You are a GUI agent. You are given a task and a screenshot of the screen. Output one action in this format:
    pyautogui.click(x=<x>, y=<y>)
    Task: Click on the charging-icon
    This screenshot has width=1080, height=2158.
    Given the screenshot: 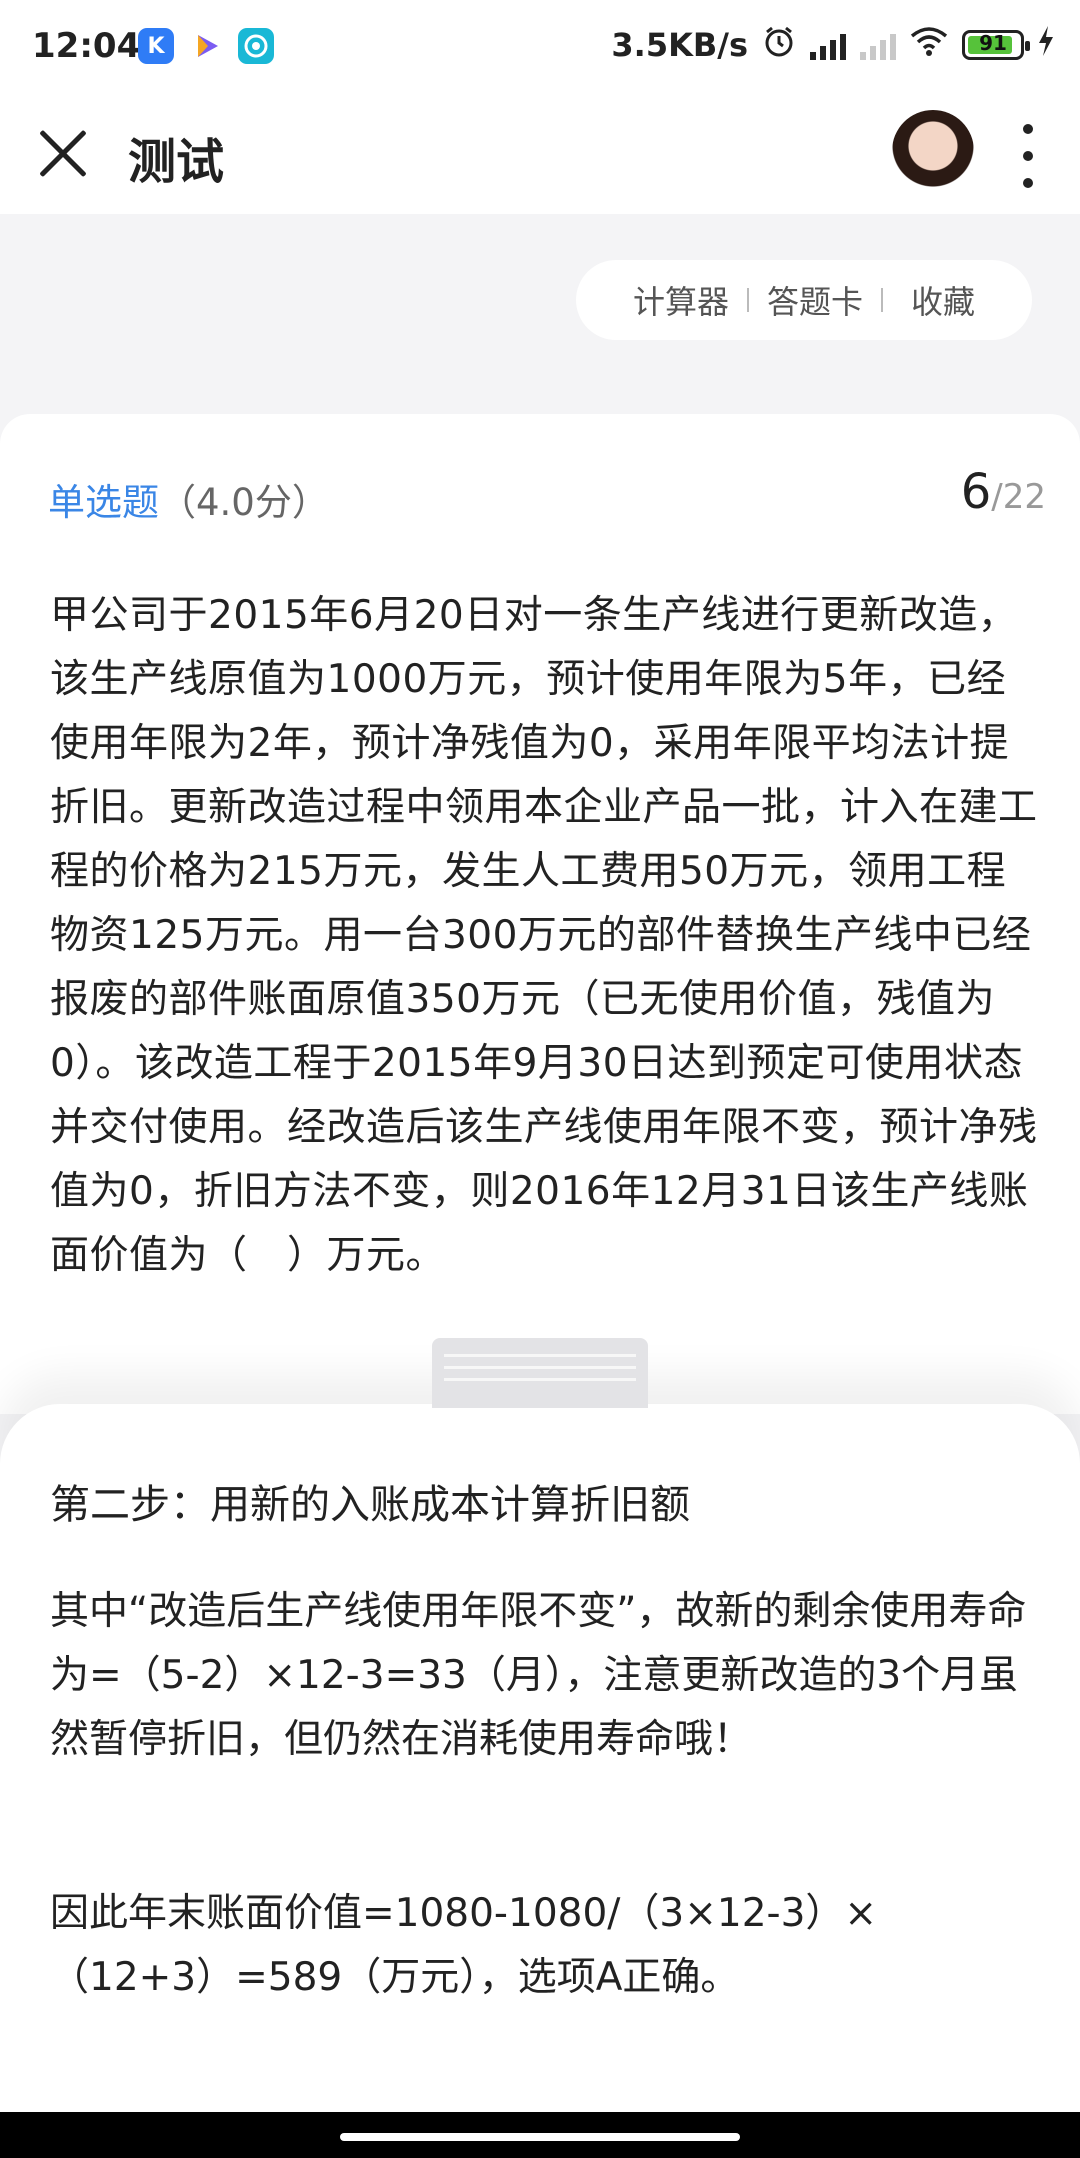 What is the action you would take?
    pyautogui.click(x=1046, y=45)
    